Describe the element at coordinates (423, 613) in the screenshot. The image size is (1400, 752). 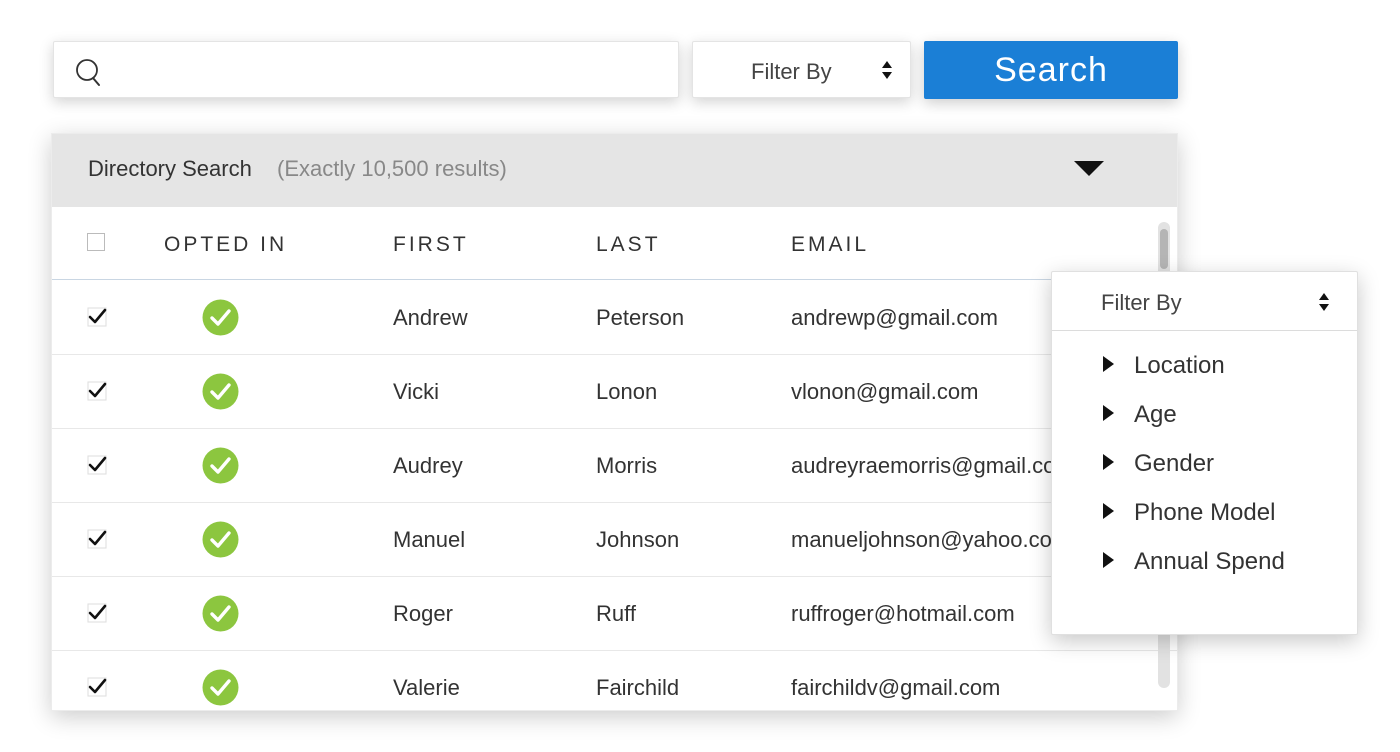
I see `first-name-cell: Roger` at that location.